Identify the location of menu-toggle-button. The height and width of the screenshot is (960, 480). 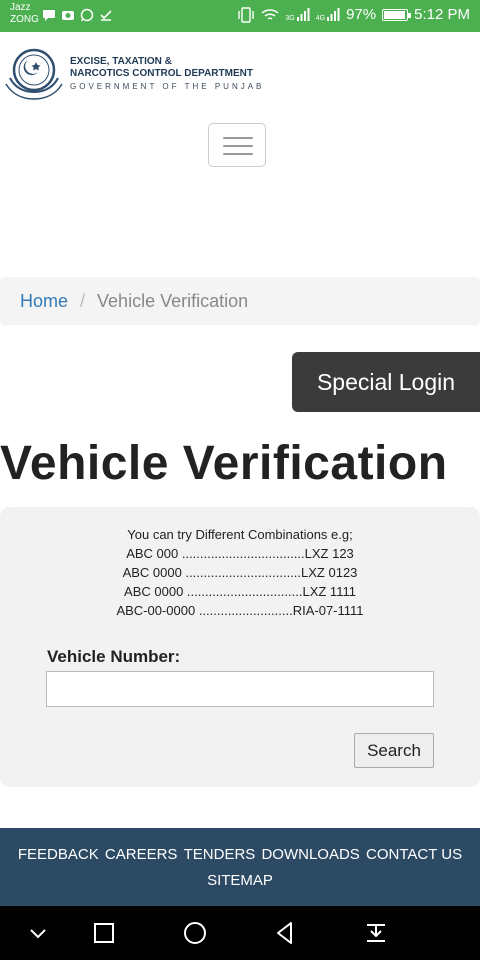
(237, 145).